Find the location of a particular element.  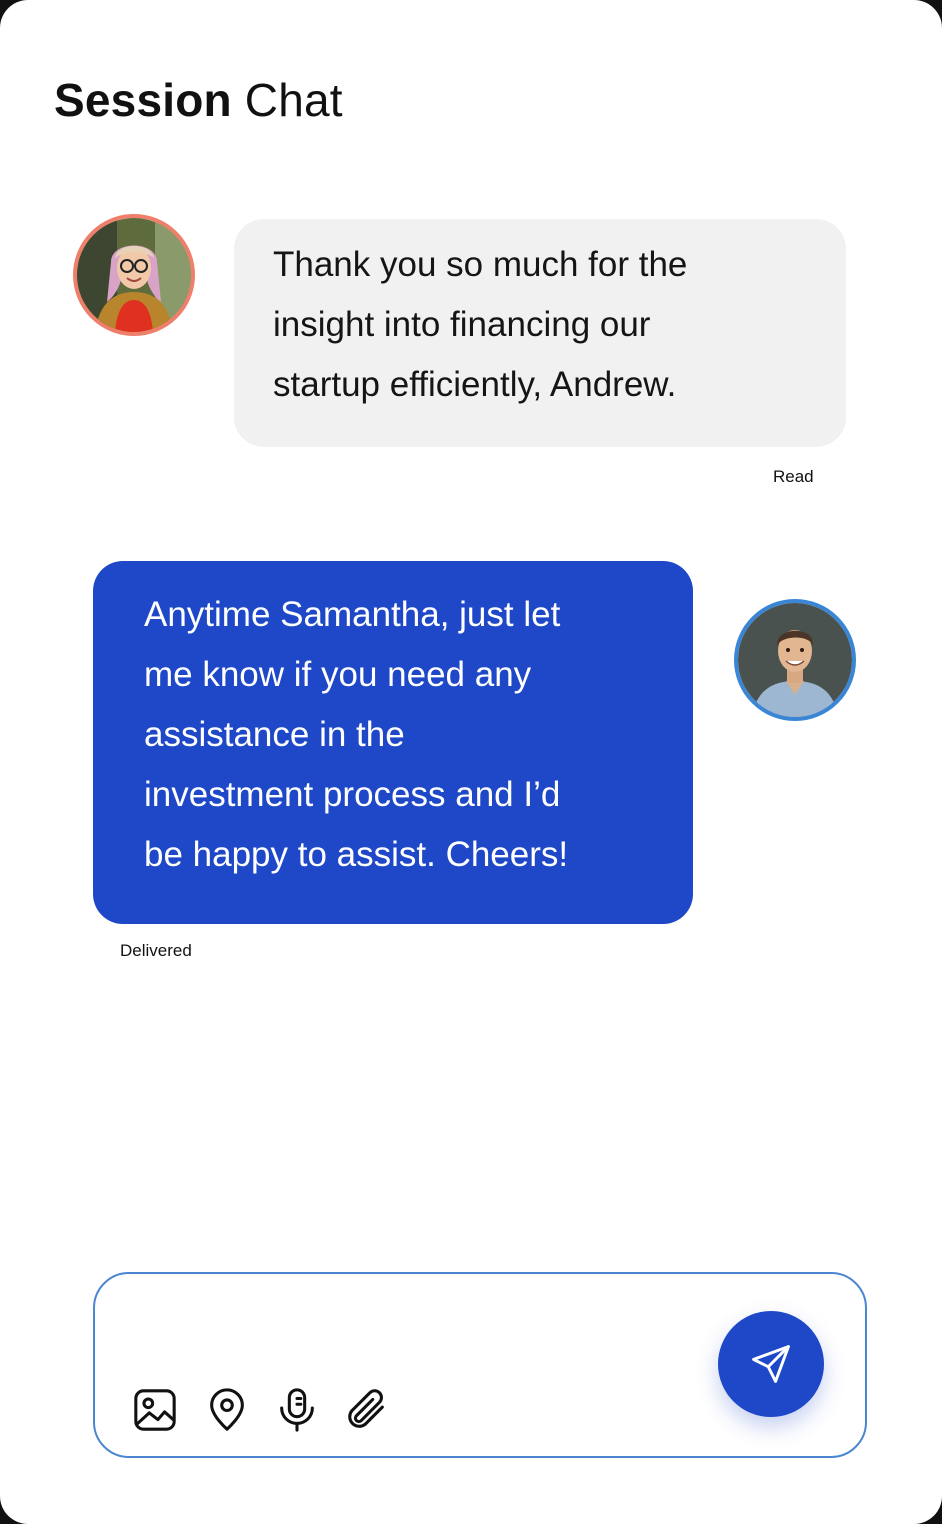

image-icon is located at coordinates (155, 1410).